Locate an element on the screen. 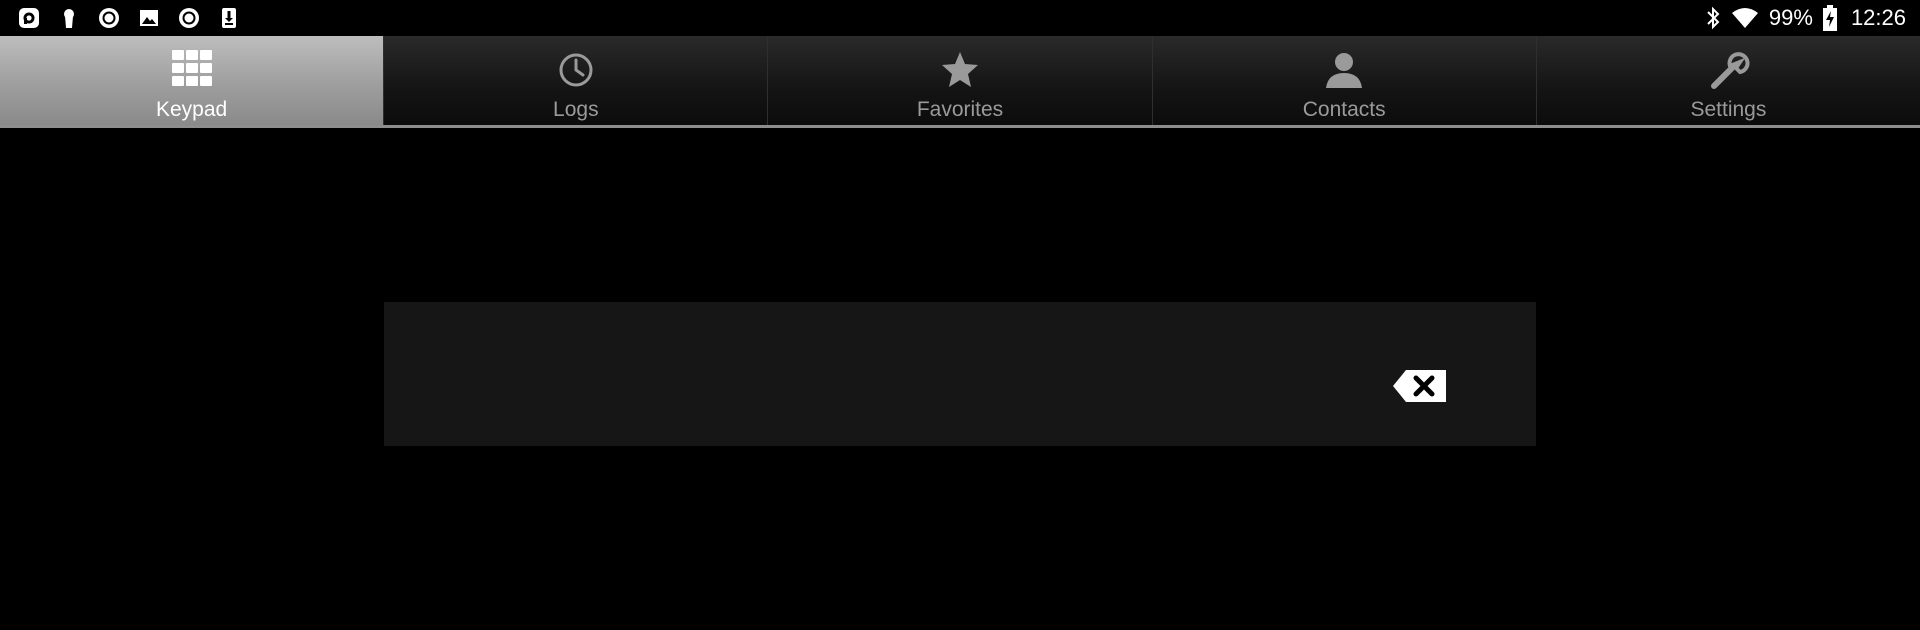  backspace-icon is located at coordinates (1420, 386).